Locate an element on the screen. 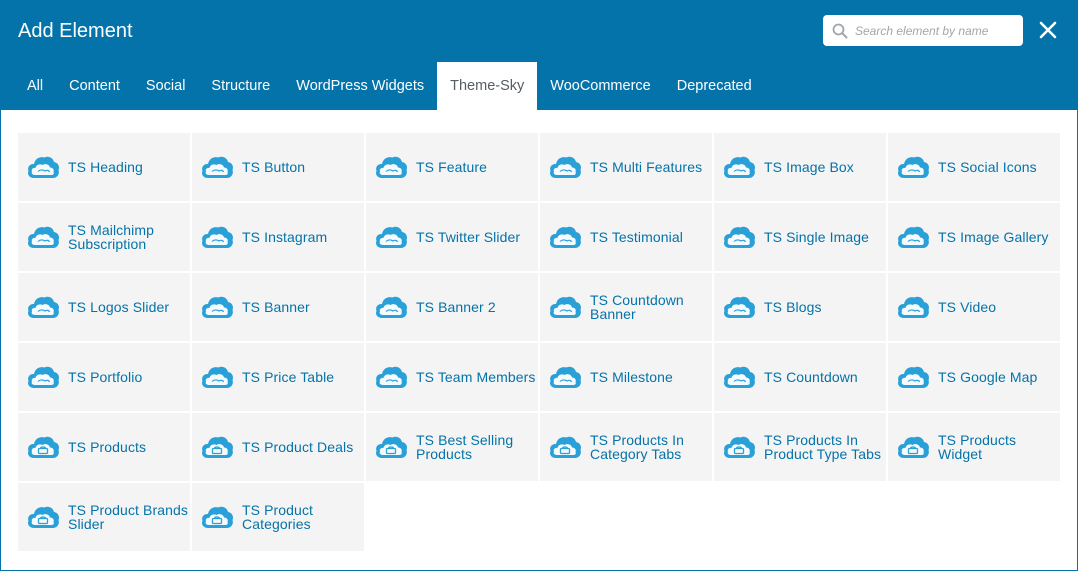  element-ts-countdown: TS Countdown is located at coordinates (800, 377).